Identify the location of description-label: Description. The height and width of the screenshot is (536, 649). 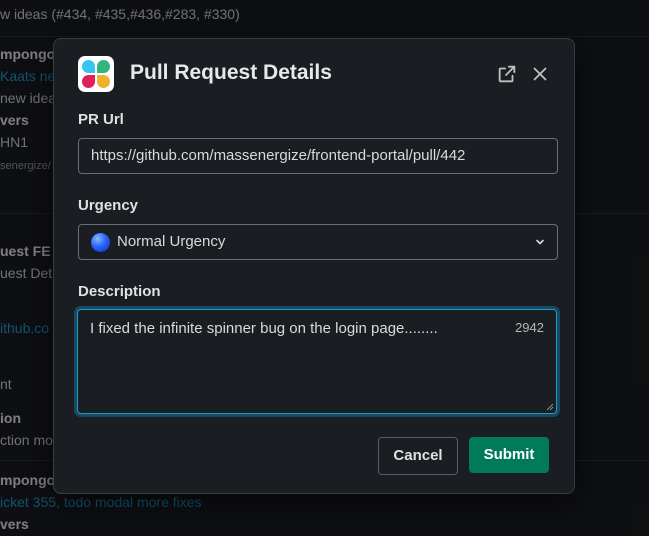
(119, 291).